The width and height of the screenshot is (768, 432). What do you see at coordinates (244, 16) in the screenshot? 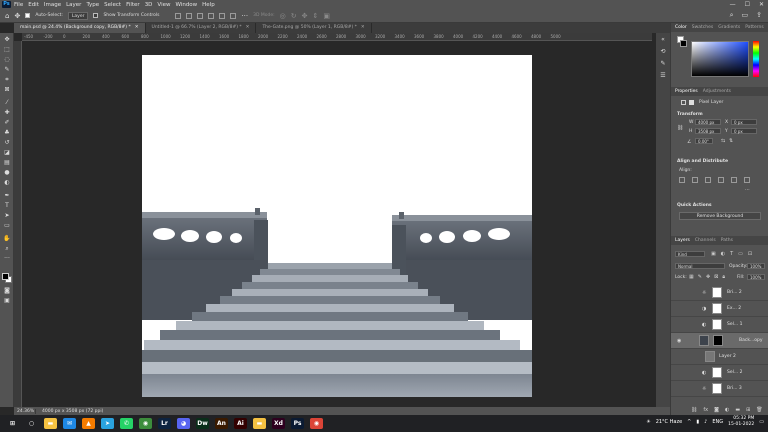
I see `more-options-icon: ···` at bounding box center [244, 16].